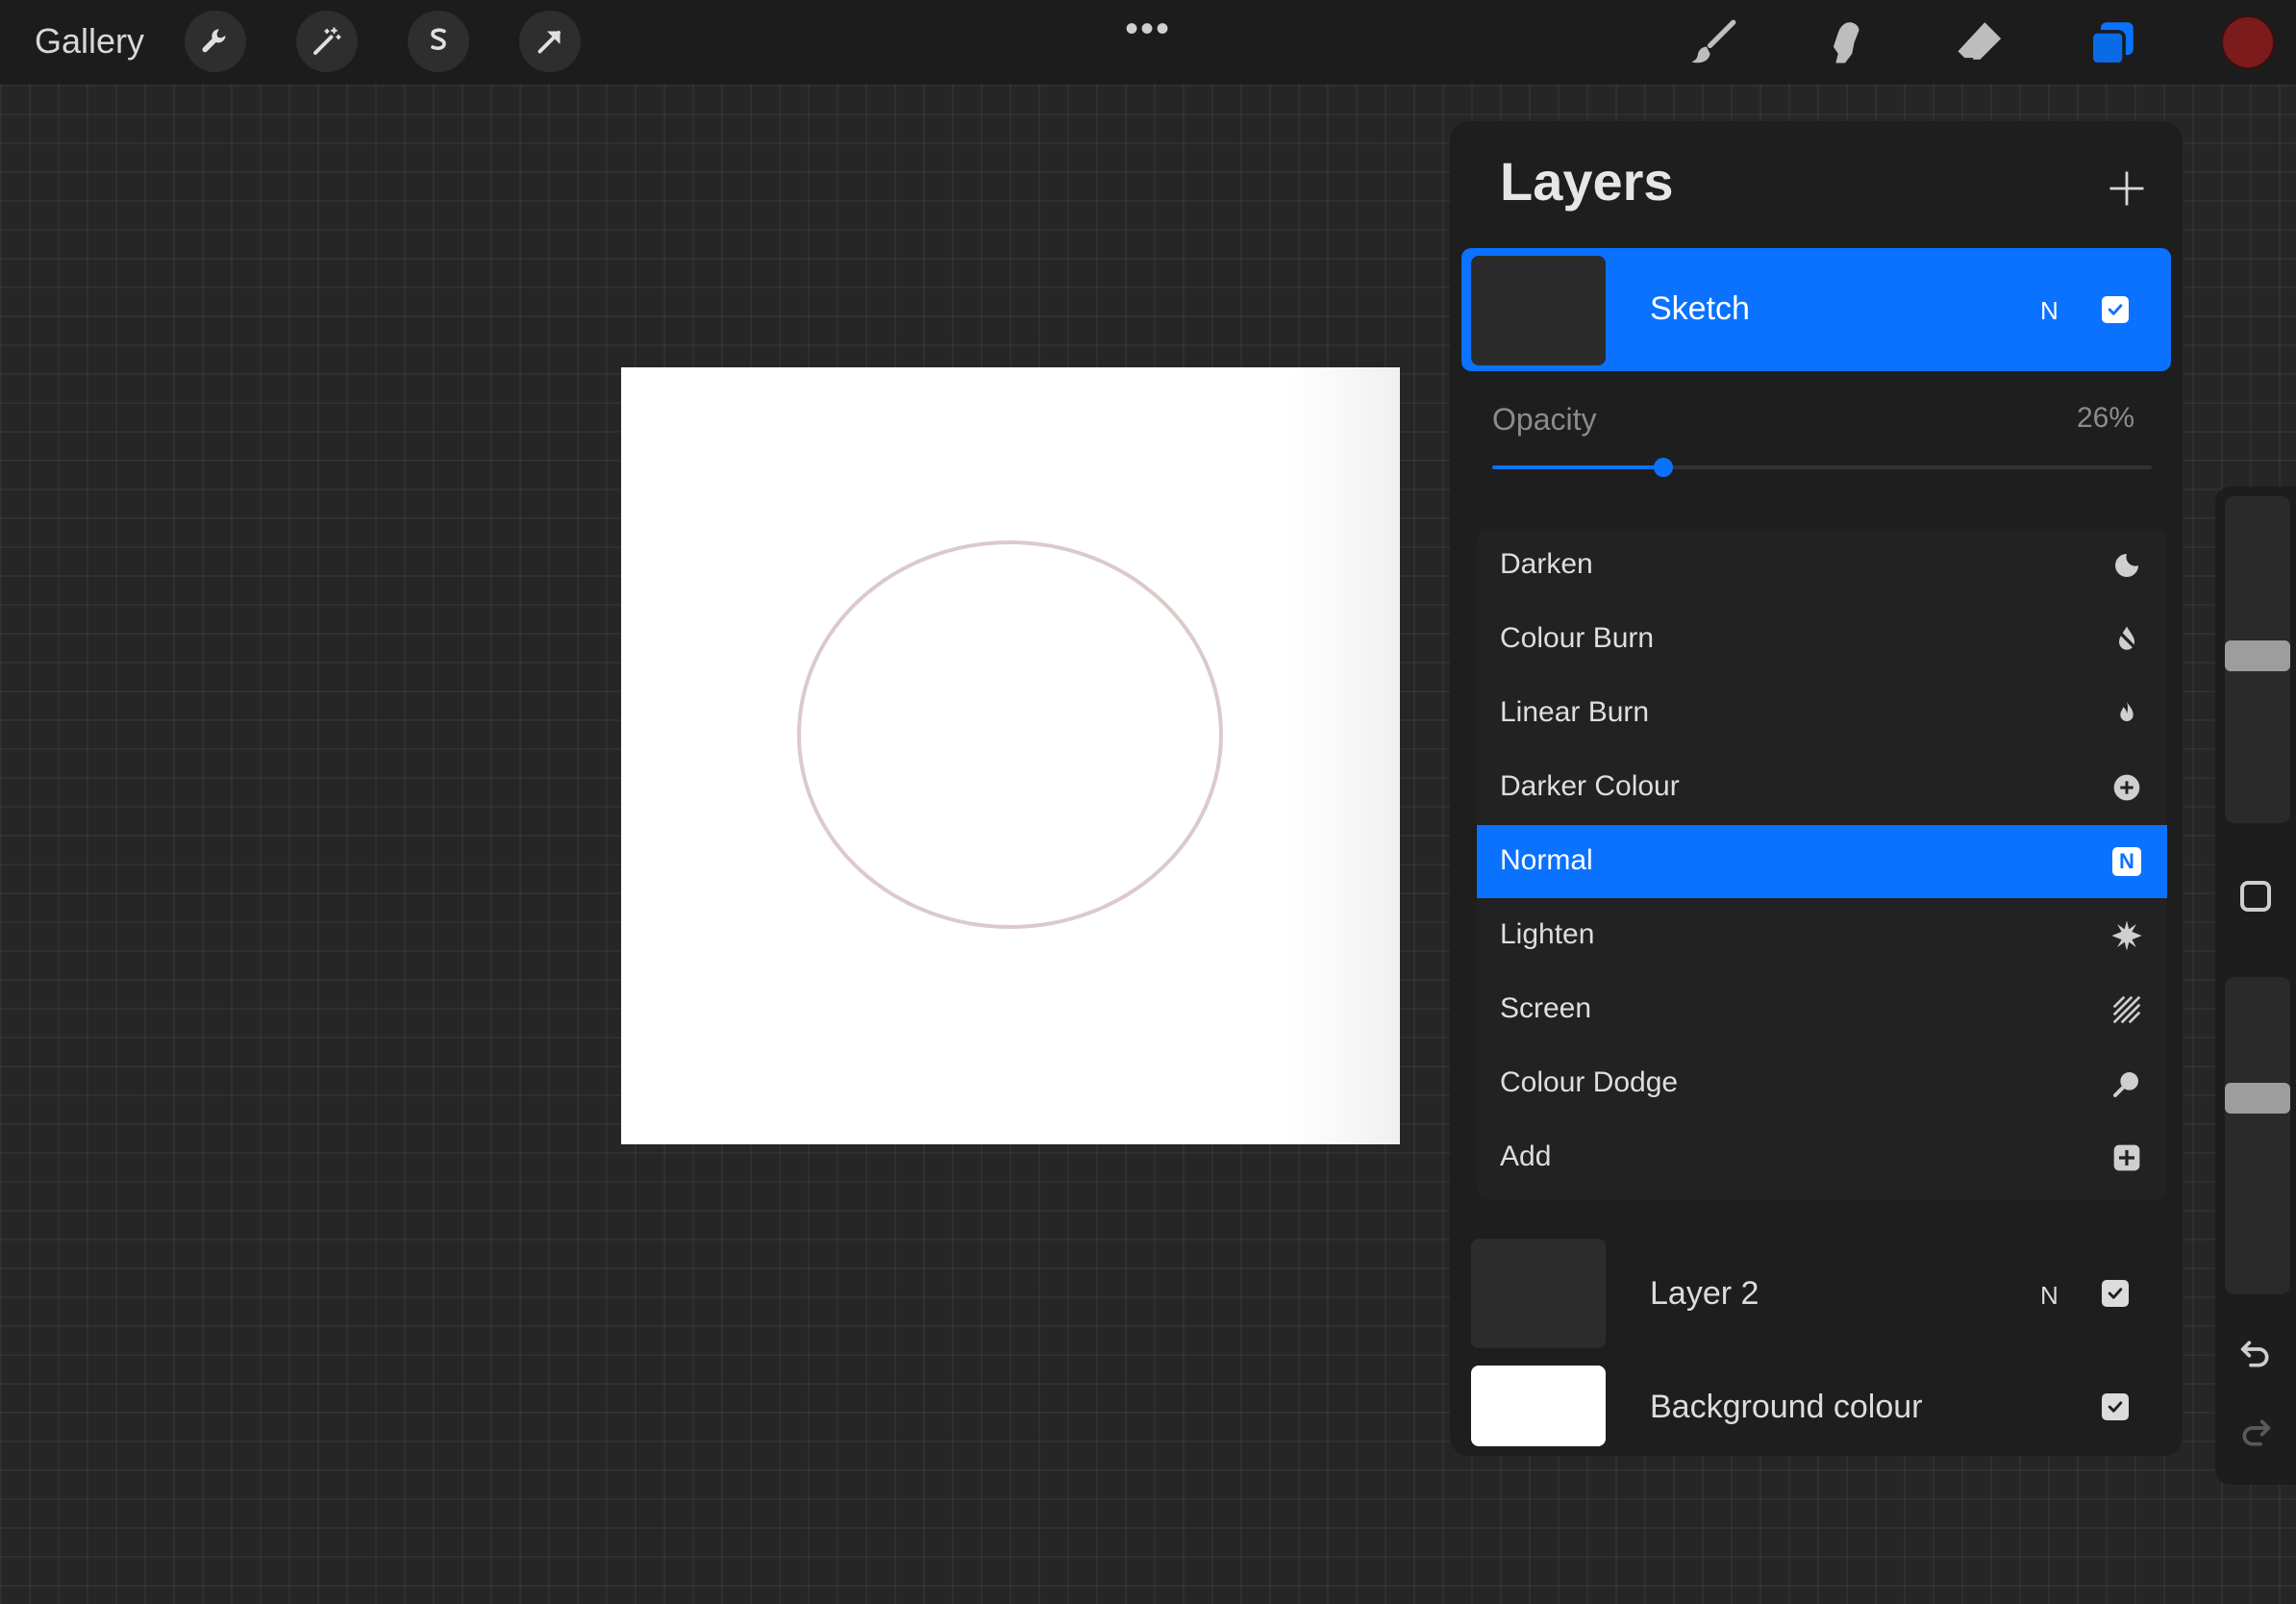  What do you see at coordinates (1822, 1157) in the screenshot?
I see `blend-mode-add: Add` at bounding box center [1822, 1157].